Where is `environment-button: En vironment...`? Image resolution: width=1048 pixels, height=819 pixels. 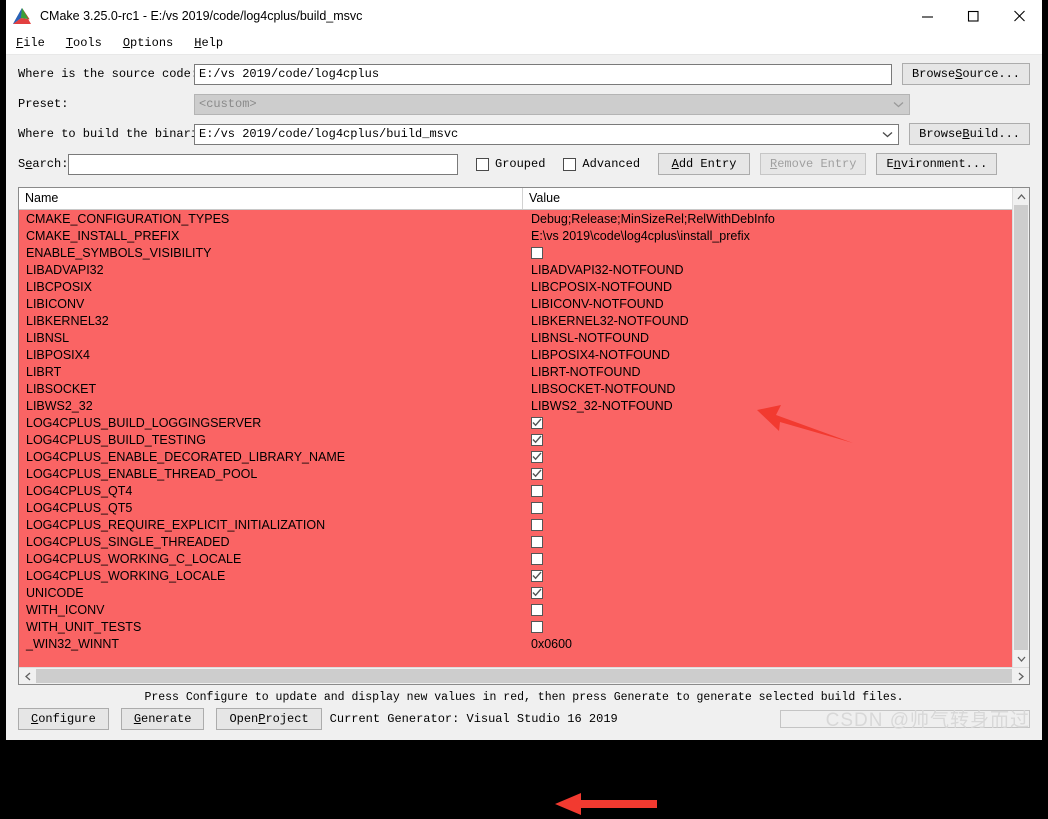 environment-button: En vironment... is located at coordinates (937, 164).